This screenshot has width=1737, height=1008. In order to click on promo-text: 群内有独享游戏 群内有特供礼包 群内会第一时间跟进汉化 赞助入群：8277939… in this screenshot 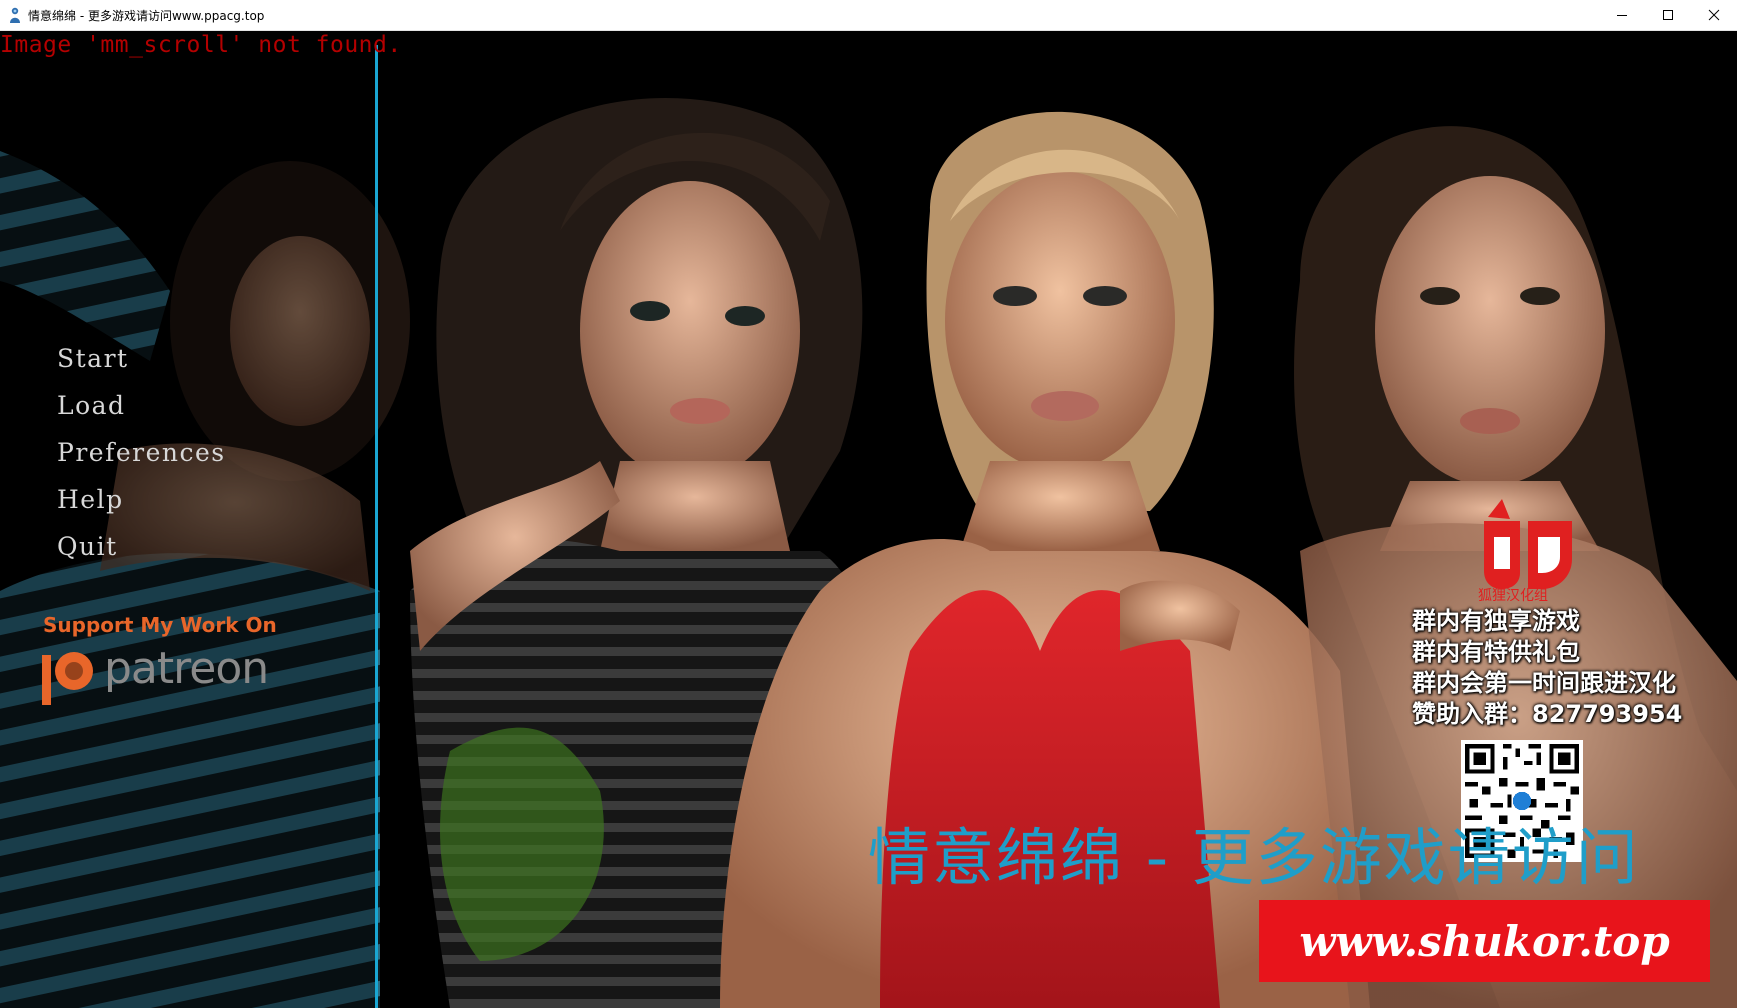, I will do `click(1547, 668)`.